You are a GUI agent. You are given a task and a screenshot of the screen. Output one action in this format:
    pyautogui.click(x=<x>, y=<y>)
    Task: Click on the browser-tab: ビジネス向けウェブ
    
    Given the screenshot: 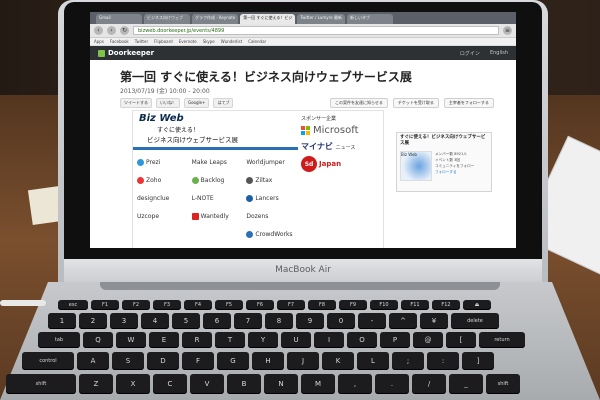 What is the action you would take?
    pyautogui.click(x=167, y=19)
    